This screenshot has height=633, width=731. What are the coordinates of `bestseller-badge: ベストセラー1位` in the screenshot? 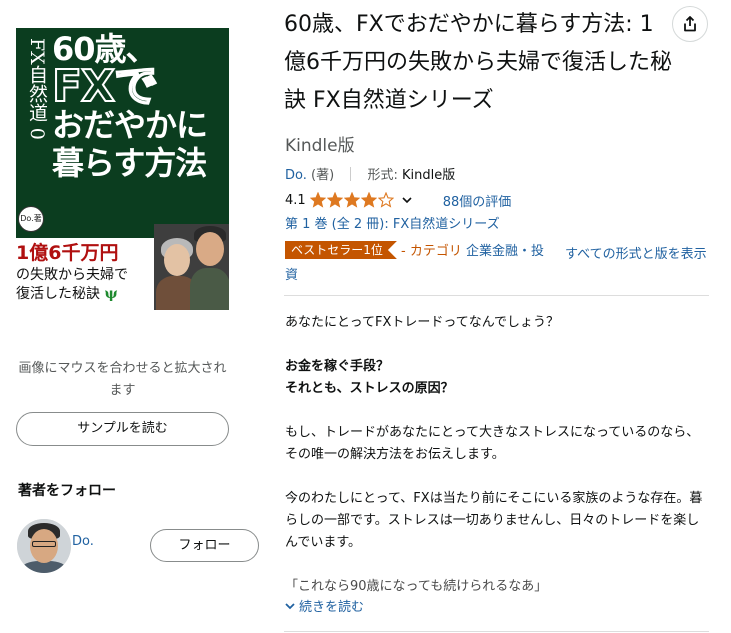 It's located at (341, 250).